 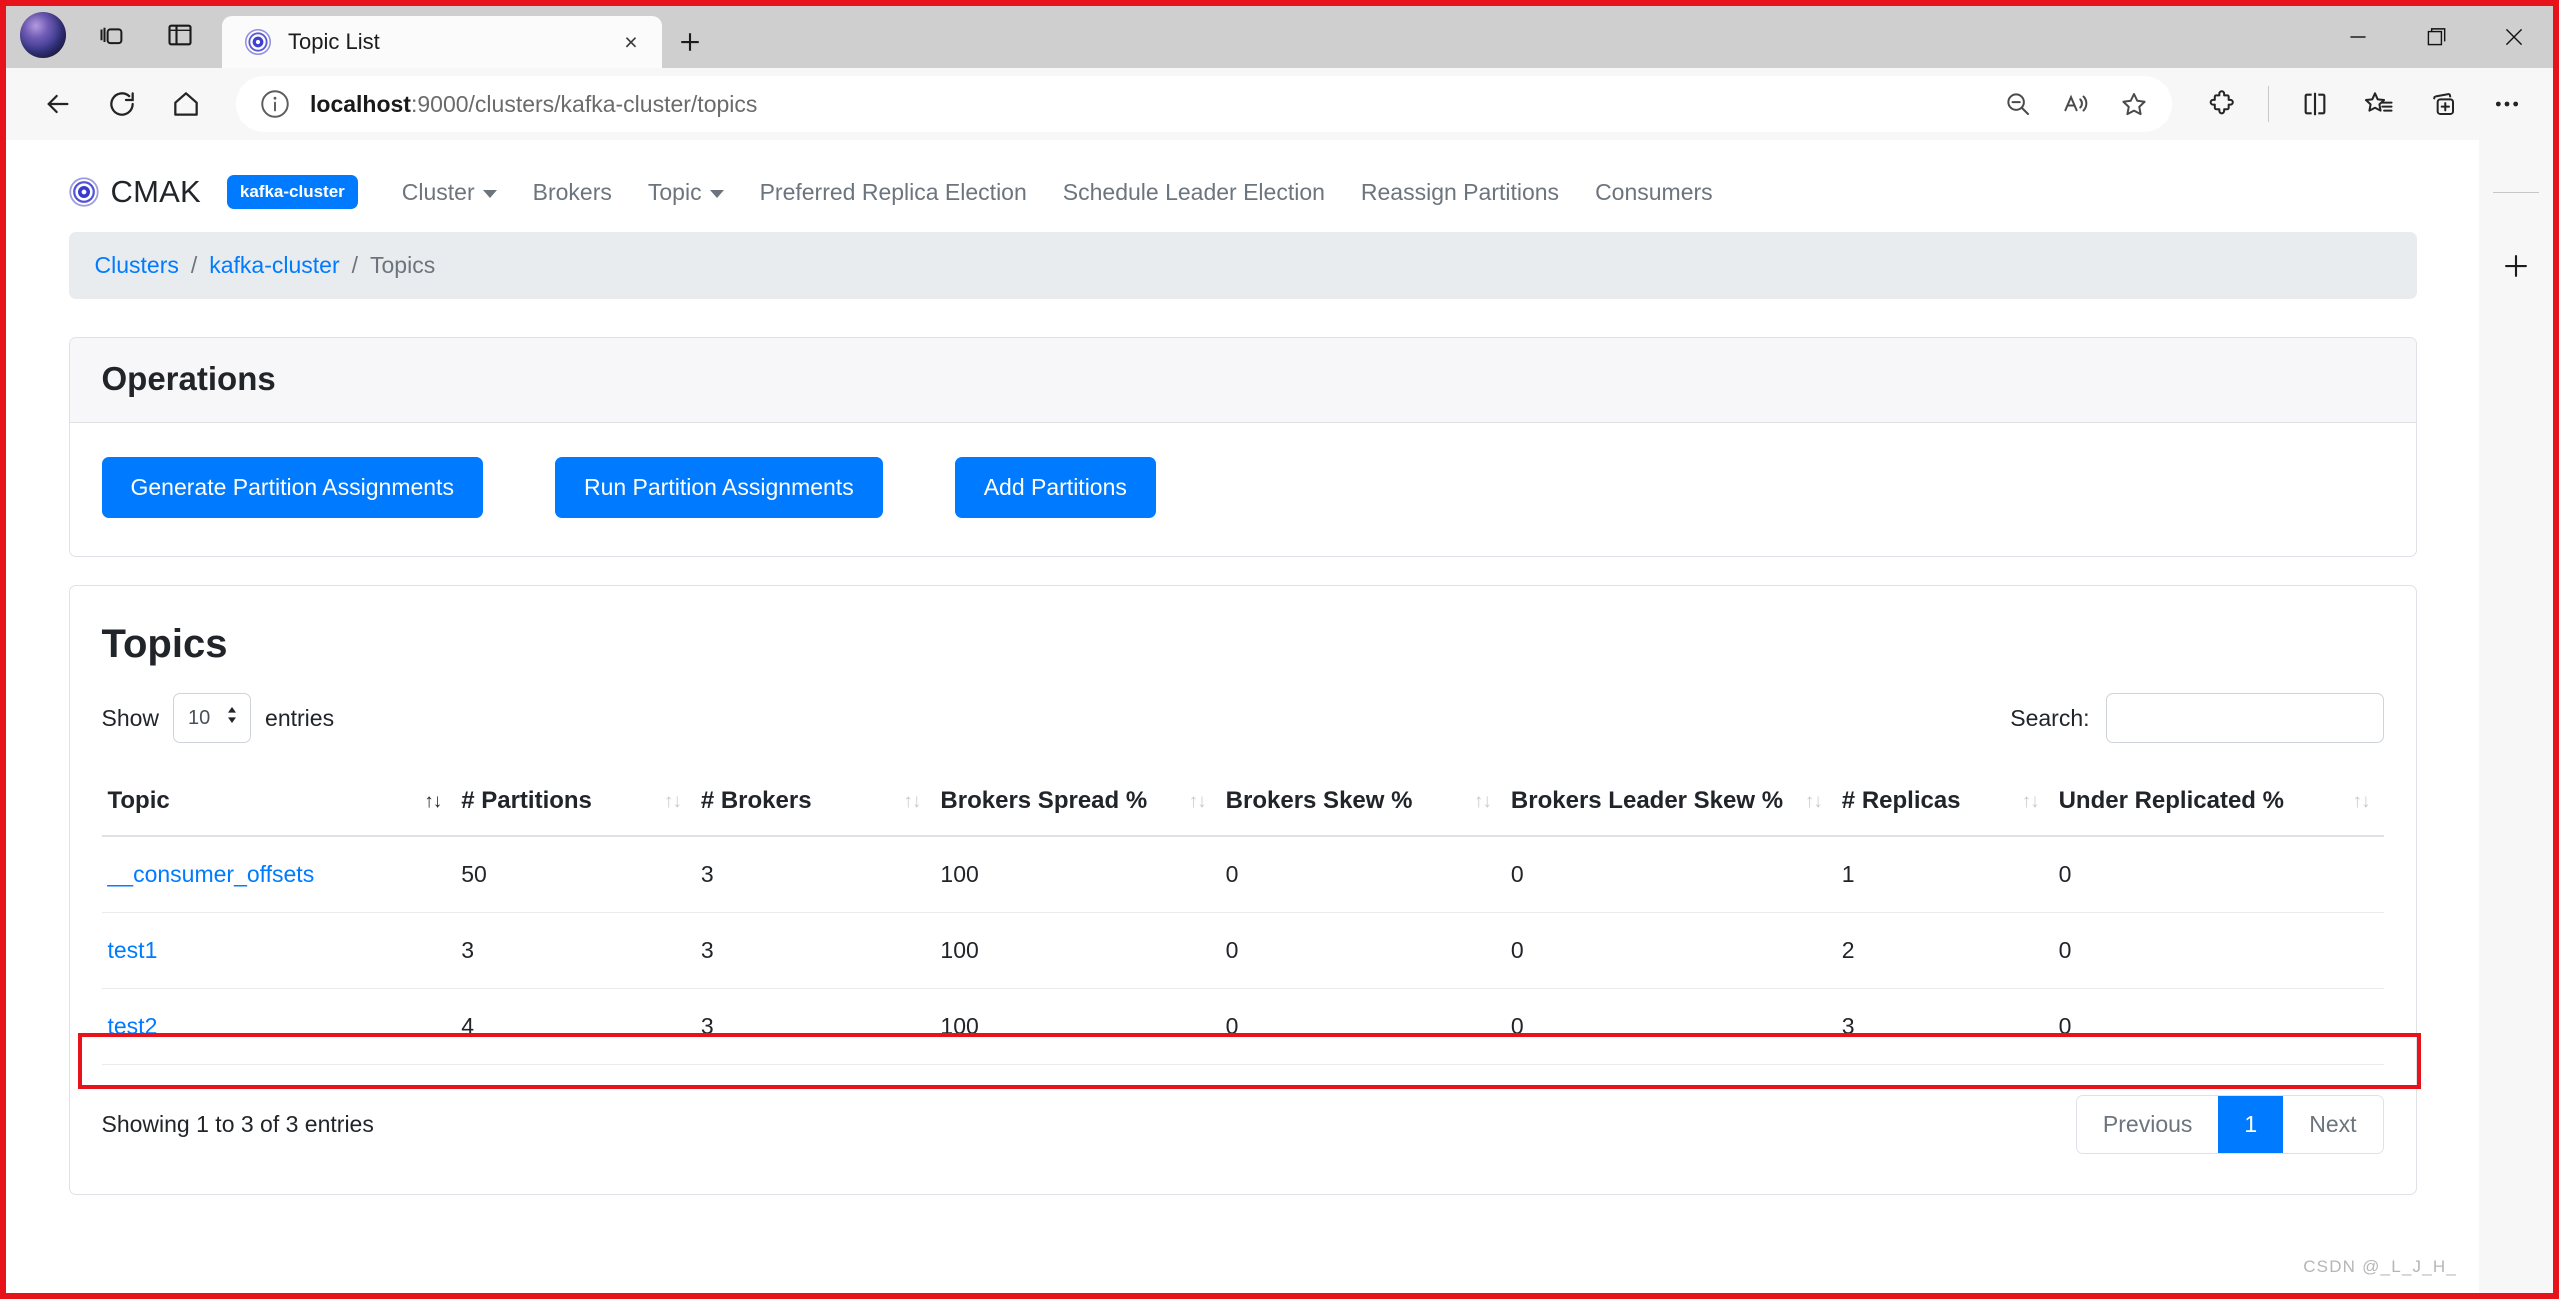 What do you see at coordinates (575, 874) in the screenshot?
I see `cell-partitions: 50` at bounding box center [575, 874].